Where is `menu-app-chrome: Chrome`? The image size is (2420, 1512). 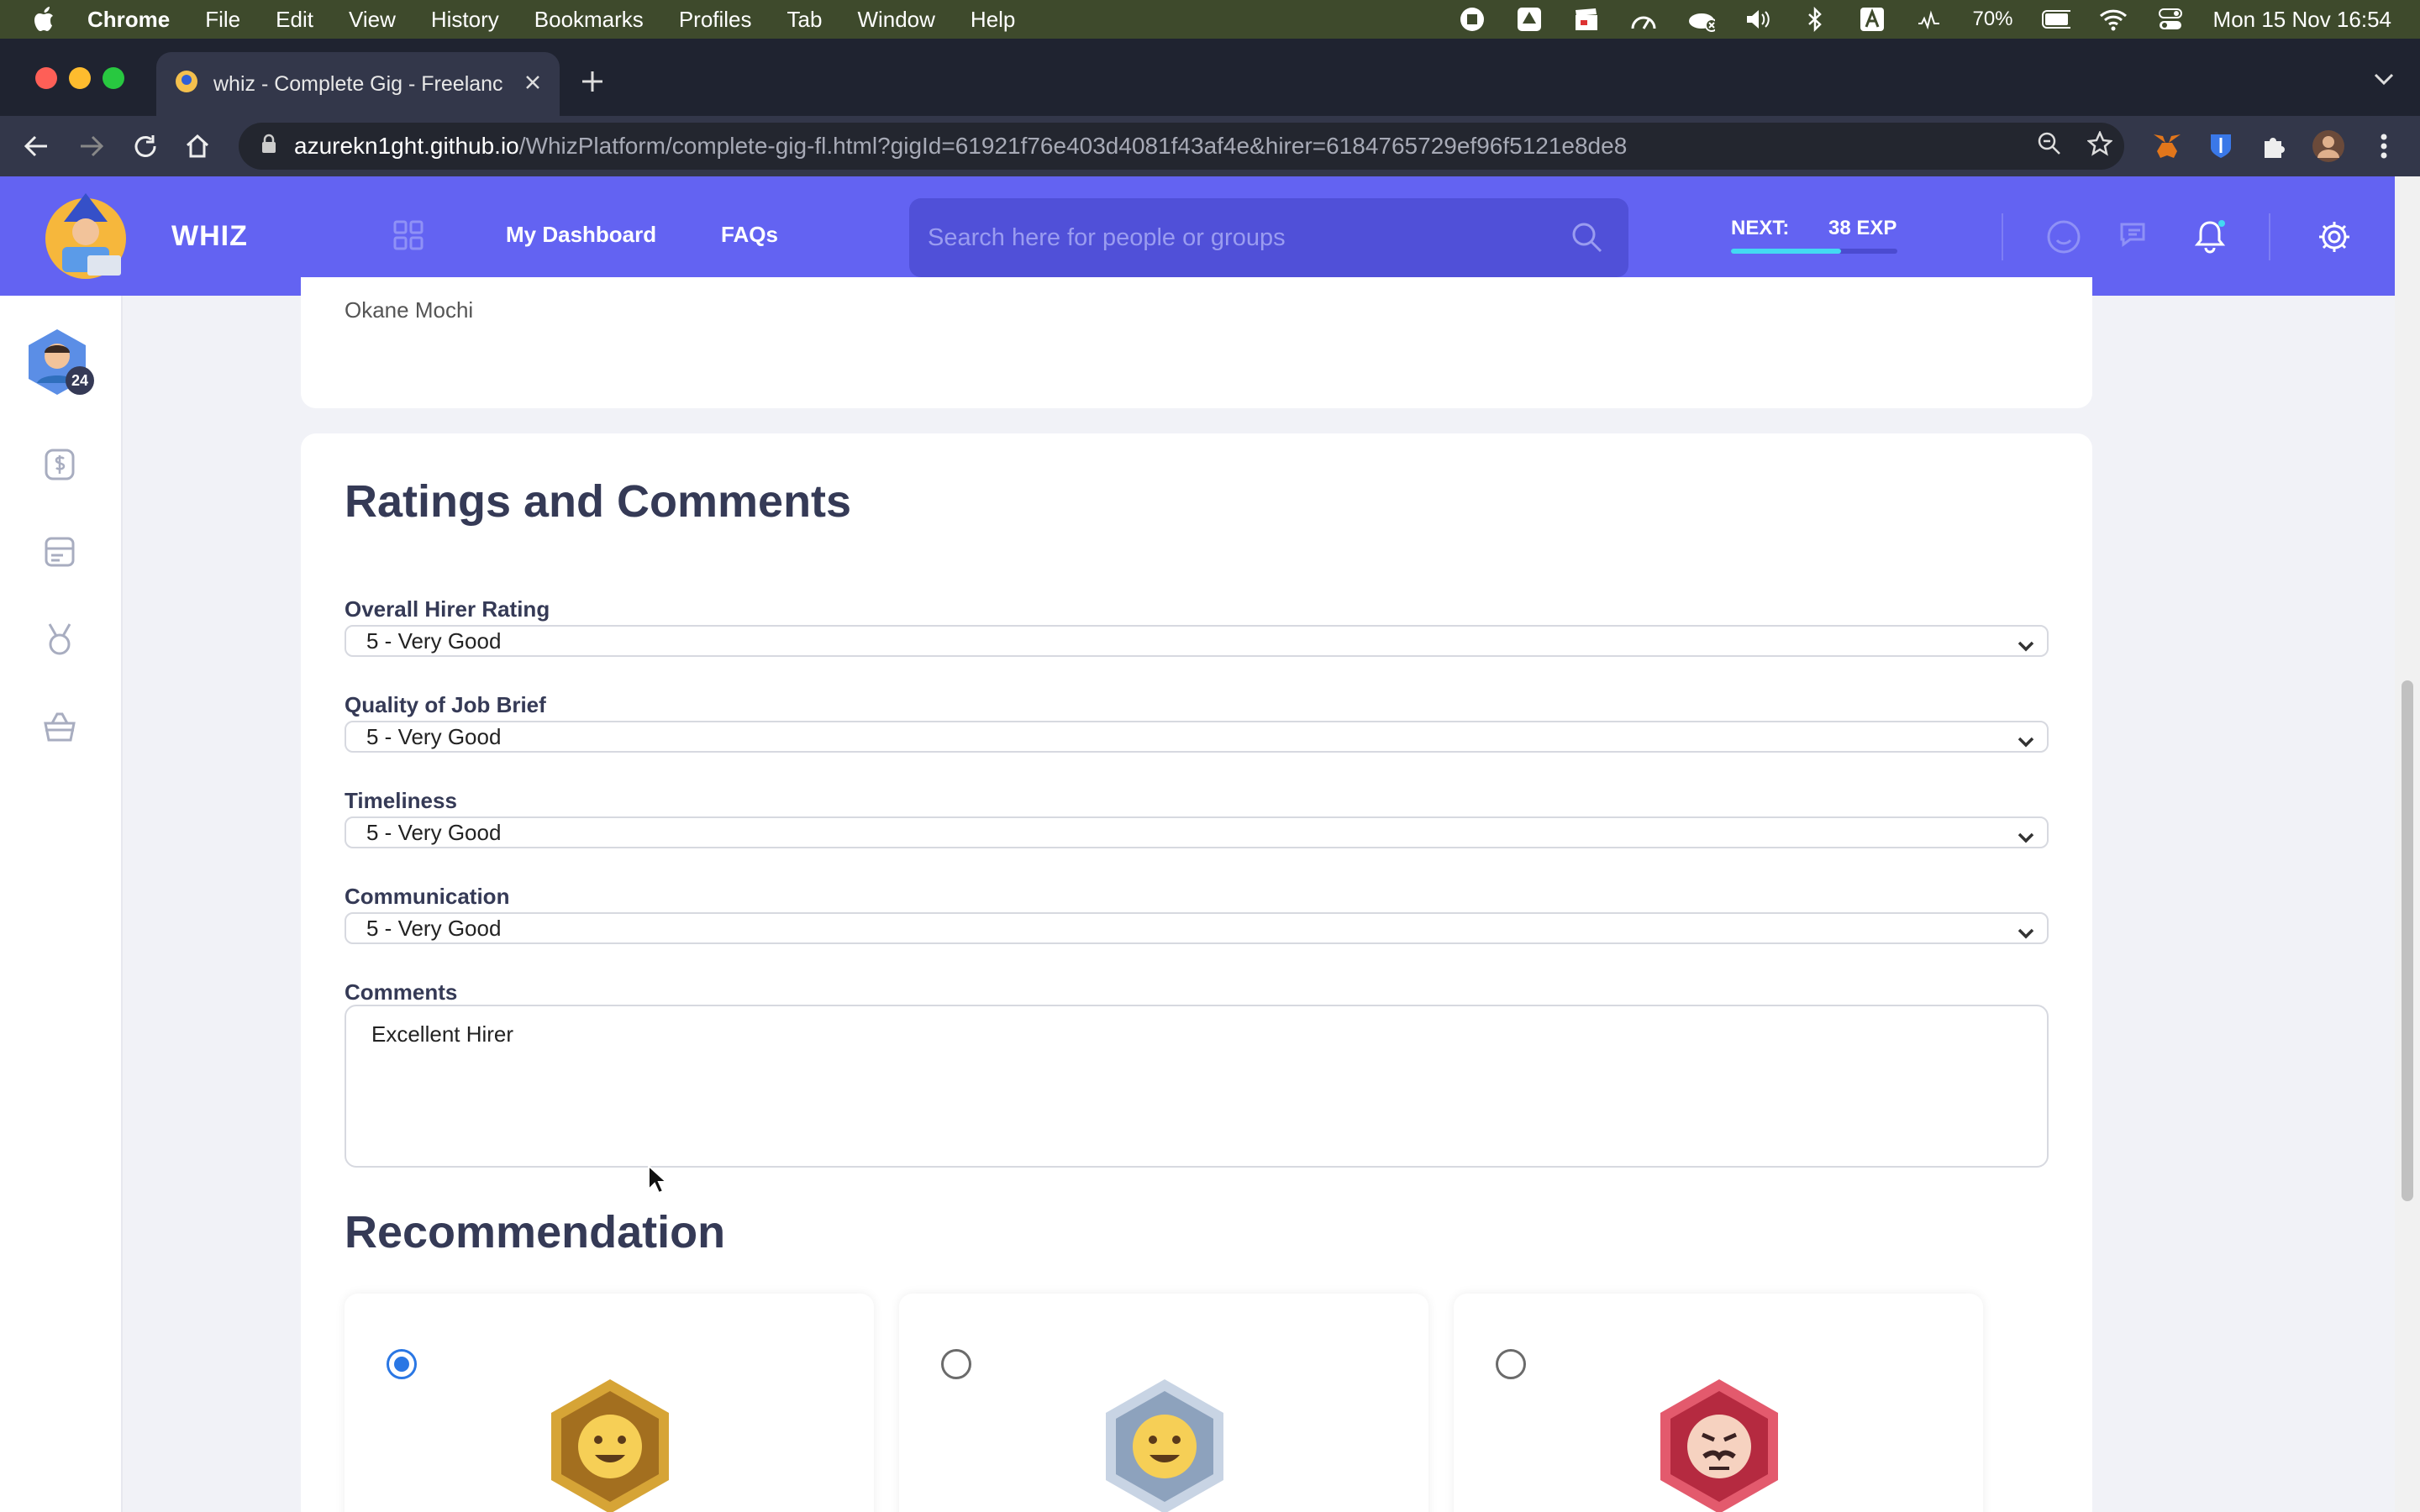
menu-app-chrome: Chrome is located at coordinates (128, 20).